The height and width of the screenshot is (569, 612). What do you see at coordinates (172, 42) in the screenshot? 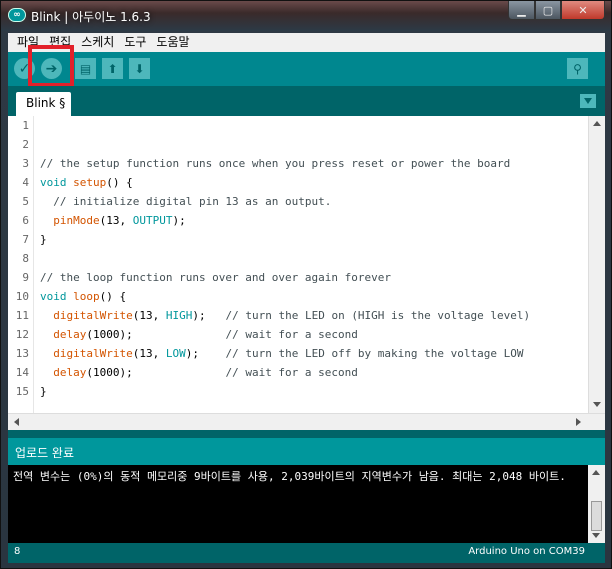
I see `menu-help: 도움말` at bounding box center [172, 42].